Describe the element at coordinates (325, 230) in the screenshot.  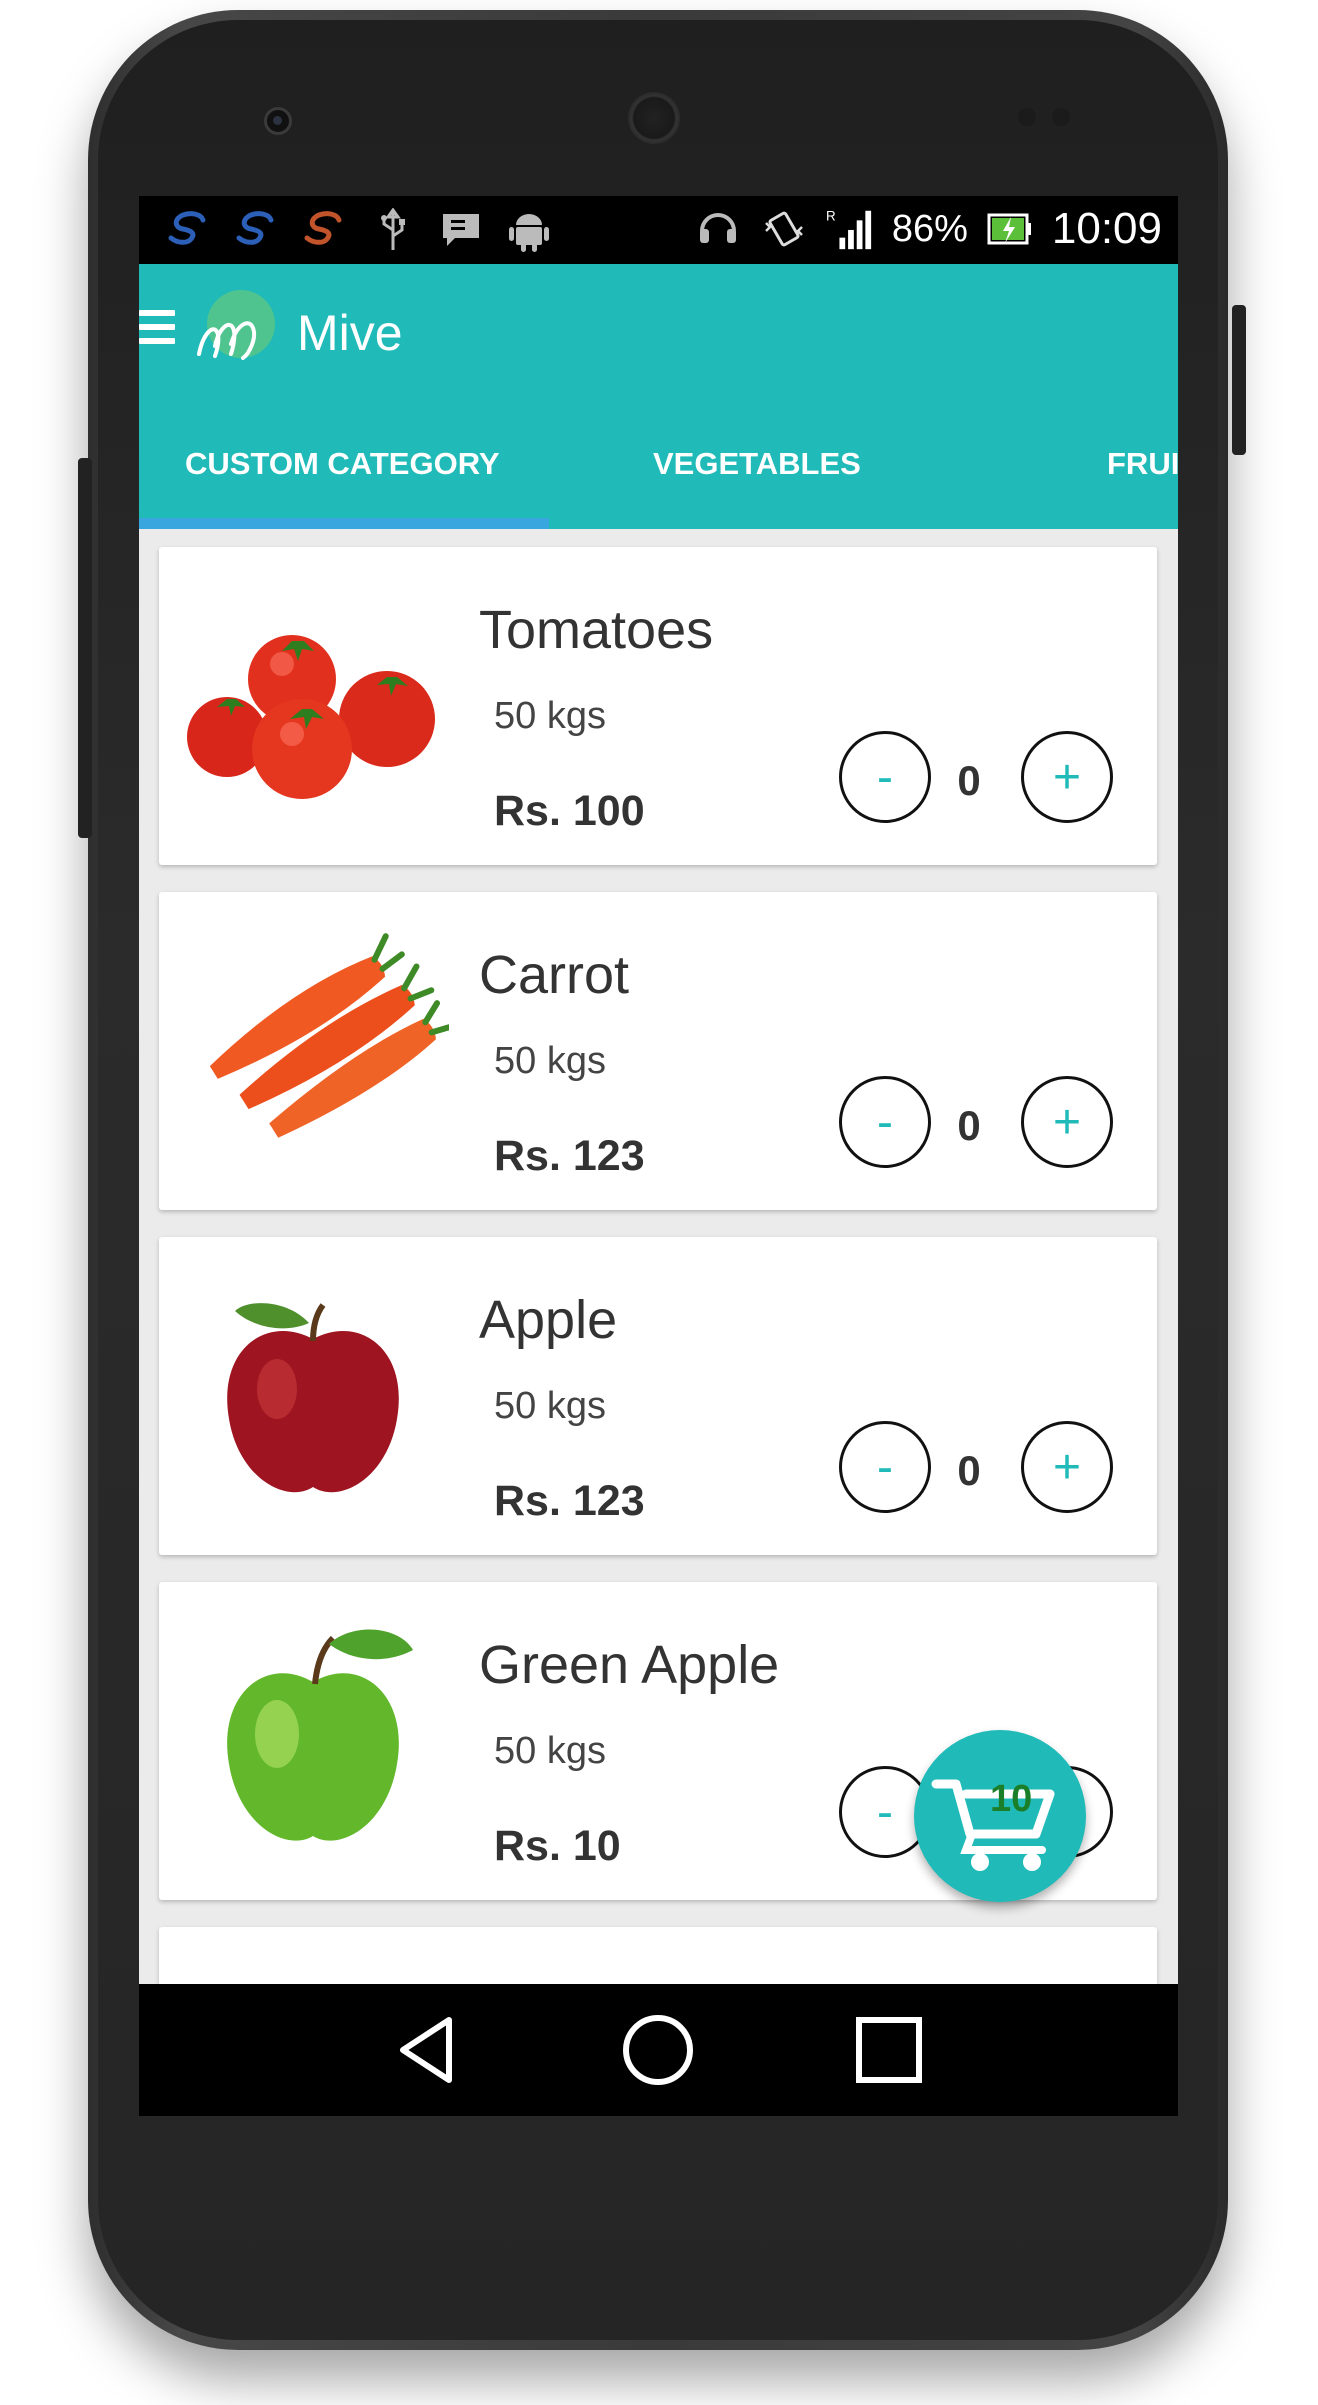
I see `s-app-orange-icon` at that location.